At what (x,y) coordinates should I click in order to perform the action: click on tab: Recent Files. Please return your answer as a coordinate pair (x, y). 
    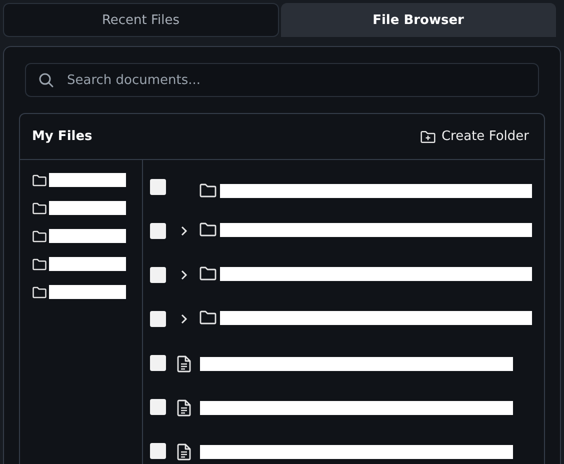
    Looking at the image, I should click on (140, 20).